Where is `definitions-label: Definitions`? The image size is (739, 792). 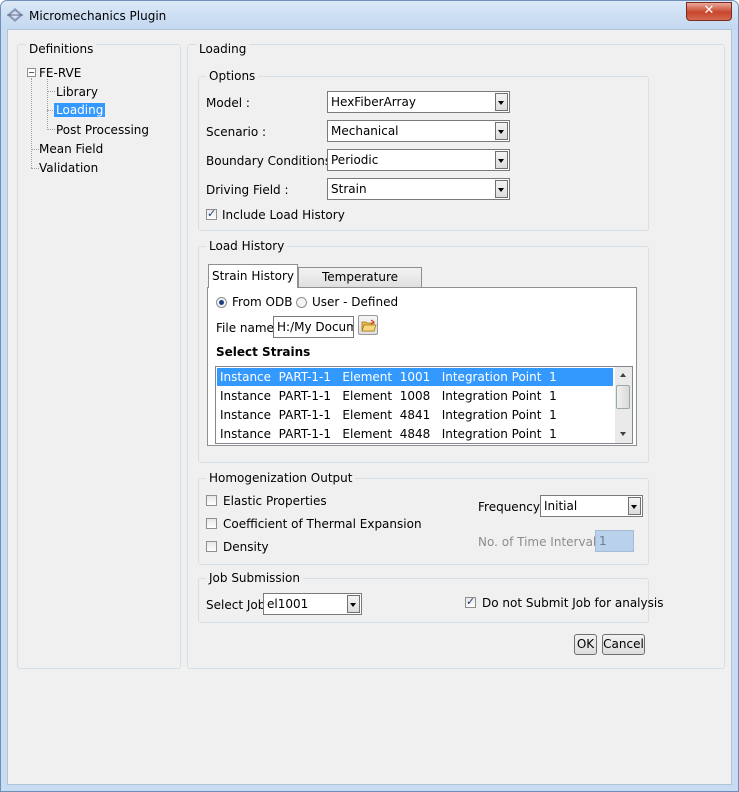 definitions-label: Definitions is located at coordinates (61, 49).